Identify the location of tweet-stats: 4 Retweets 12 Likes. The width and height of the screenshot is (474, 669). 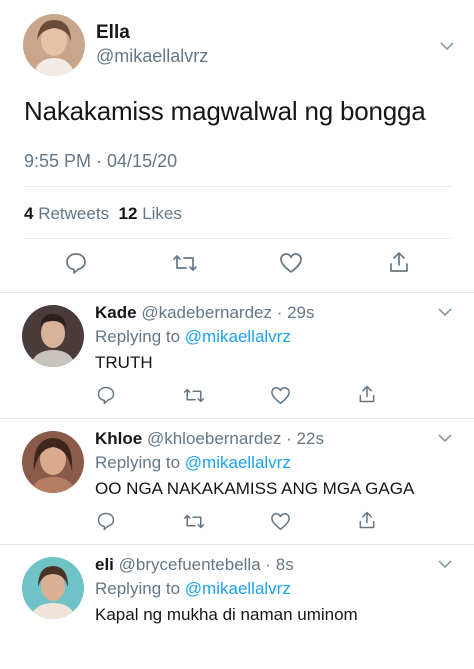
(103, 214).